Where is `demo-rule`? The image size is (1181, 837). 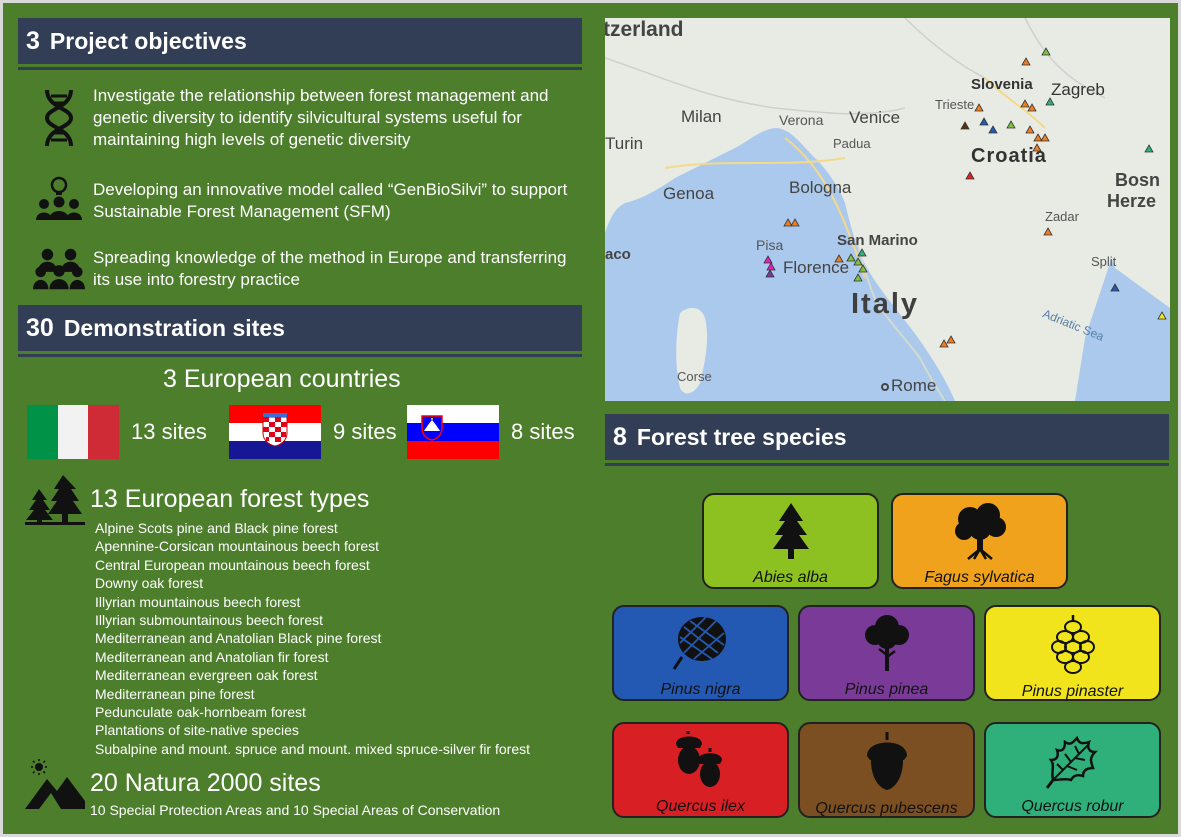
demo-rule is located at coordinates (300, 355).